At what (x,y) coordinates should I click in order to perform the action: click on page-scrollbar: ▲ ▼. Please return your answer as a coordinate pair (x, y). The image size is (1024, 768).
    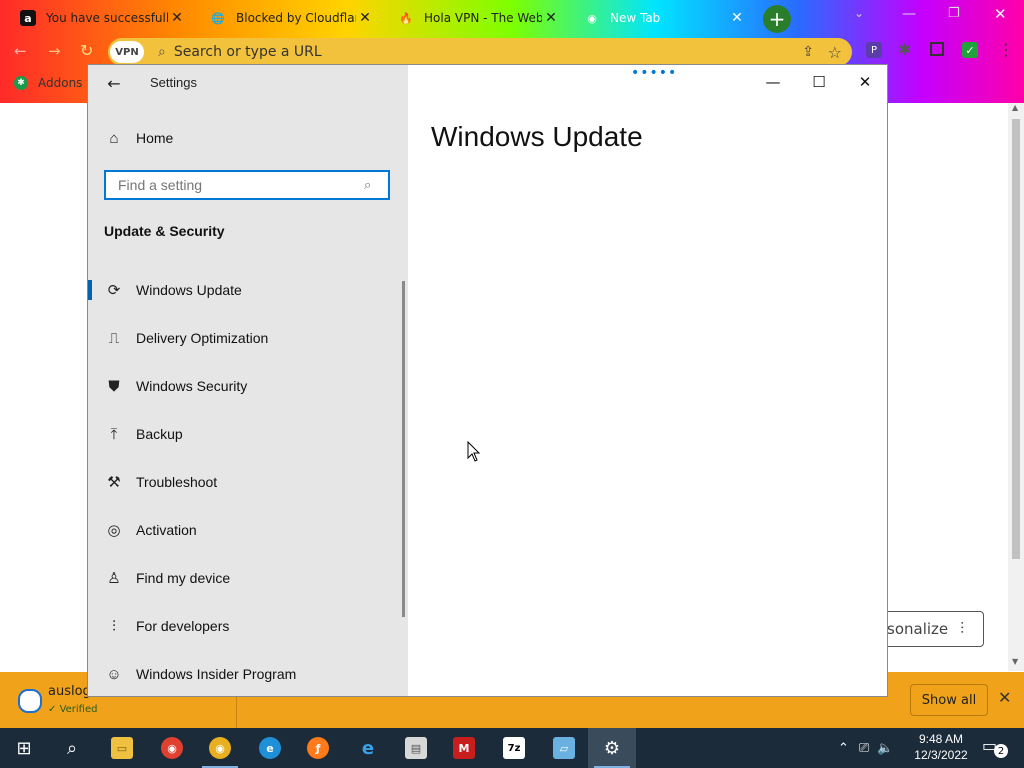
    Looking at the image, I should click on (1016, 387).